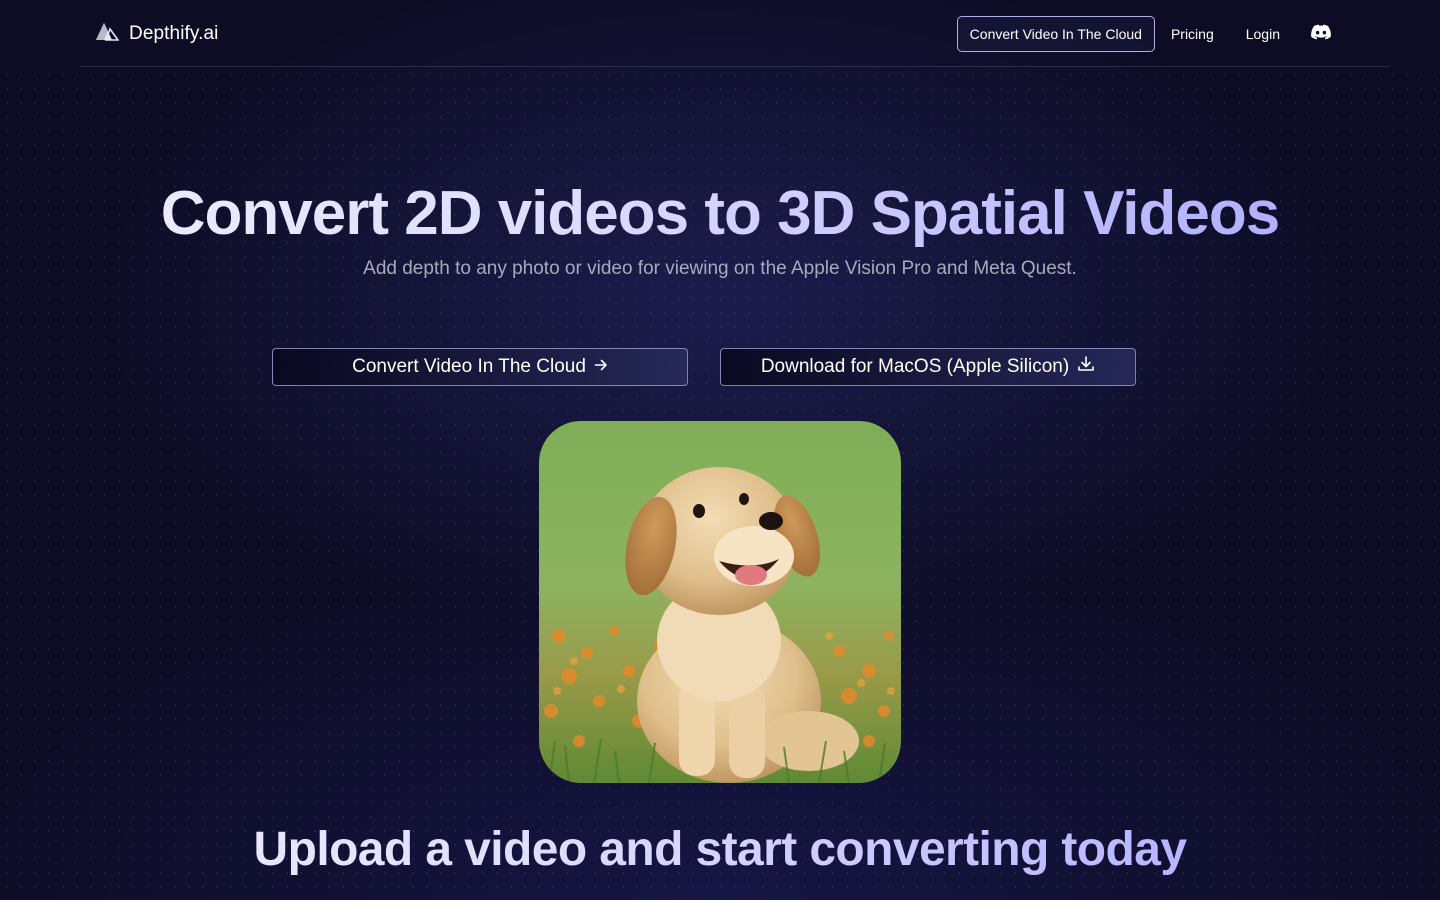  What do you see at coordinates (107, 34) in the screenshot?
I see `mountain-logo-icon` at bounding box center [107, 34].